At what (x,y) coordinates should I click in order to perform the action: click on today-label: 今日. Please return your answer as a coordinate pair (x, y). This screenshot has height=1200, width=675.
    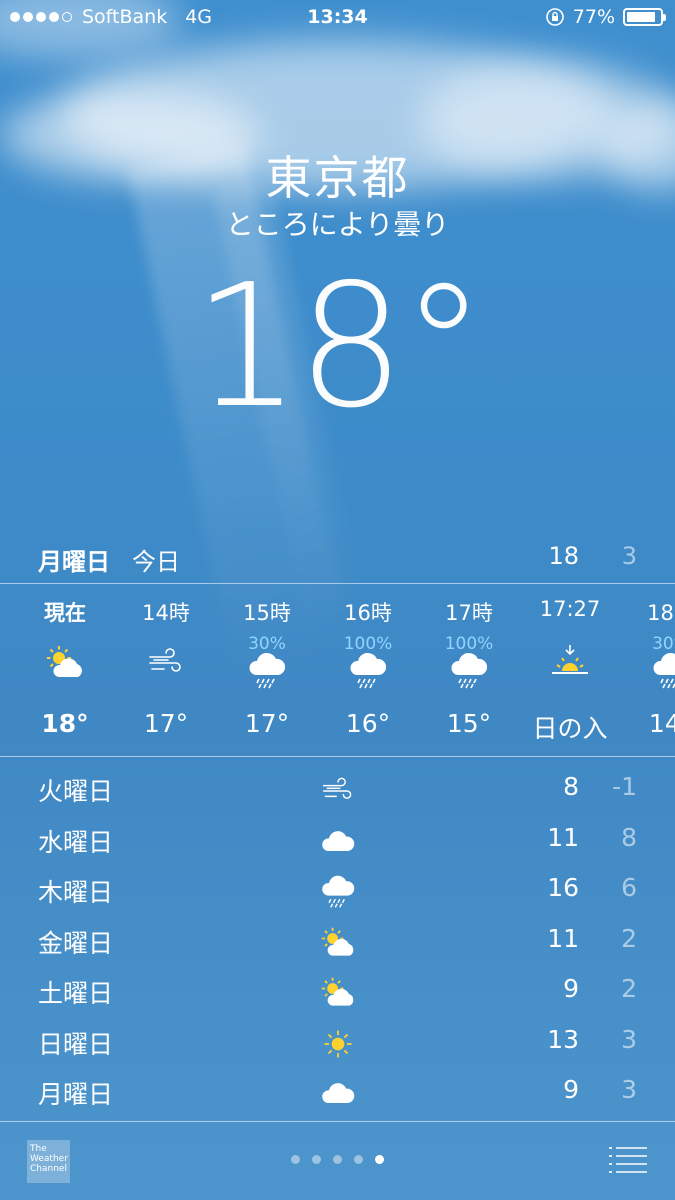
    Looking at the image, I should click on (156, 562).